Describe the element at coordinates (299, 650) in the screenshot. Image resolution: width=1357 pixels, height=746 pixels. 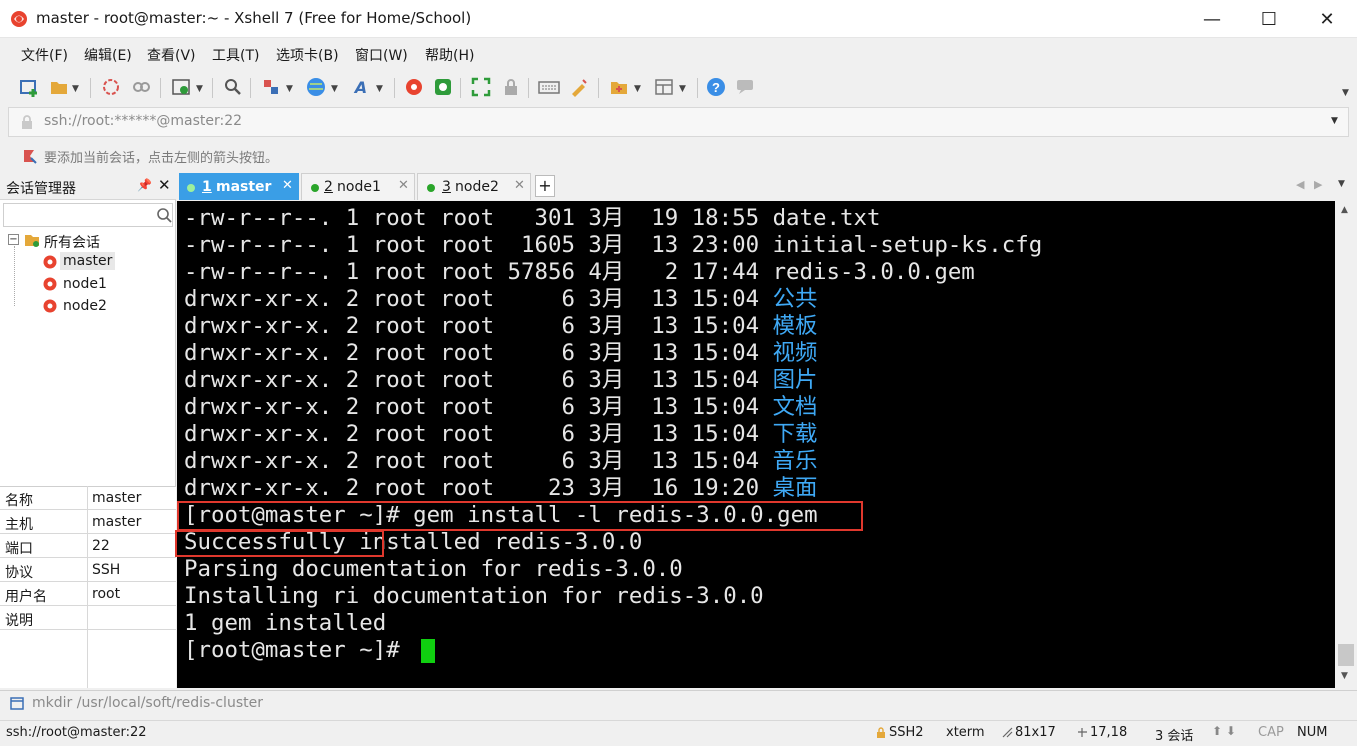
I see `terminal-line: [root@master ~]#` at that location.